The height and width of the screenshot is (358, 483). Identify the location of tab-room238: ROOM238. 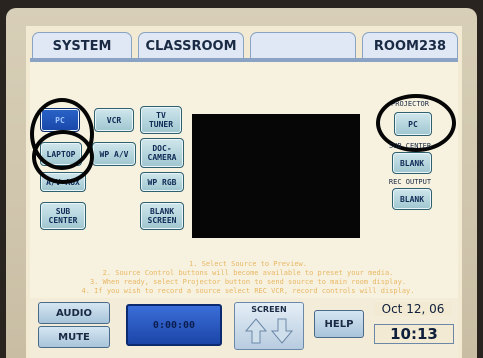
(410, 45).